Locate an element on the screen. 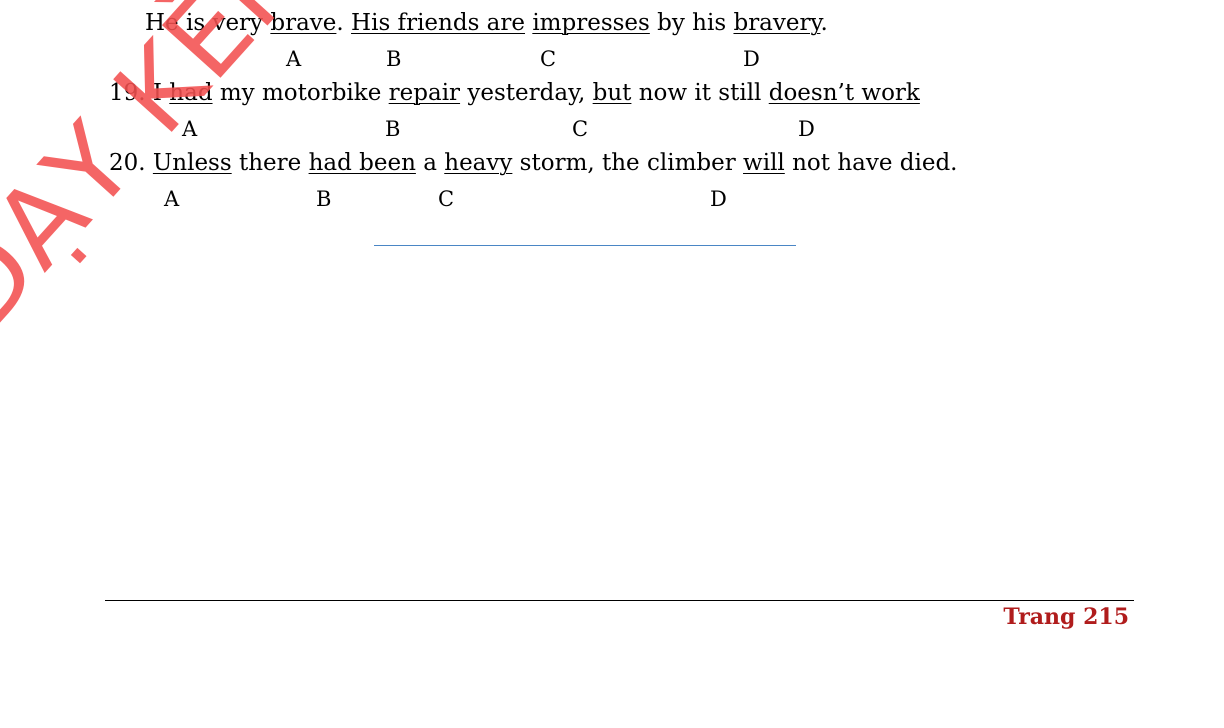 This screenshot has height=728, width=1224. text-segment: by his is located at coordinates (691, 23).